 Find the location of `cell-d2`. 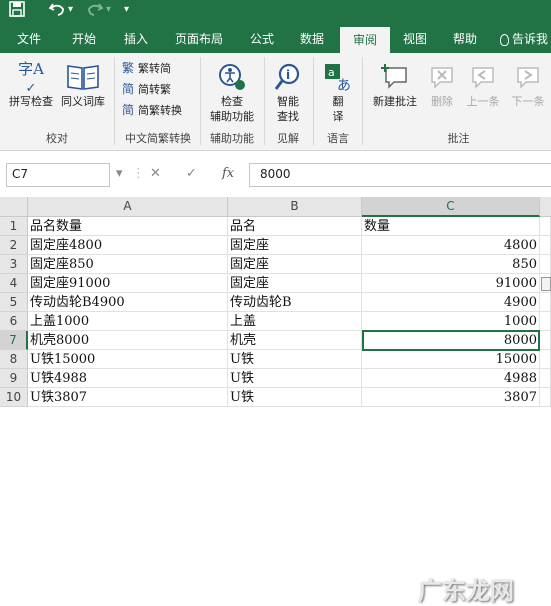

cell-d2 is located at coordinates (545, 245).